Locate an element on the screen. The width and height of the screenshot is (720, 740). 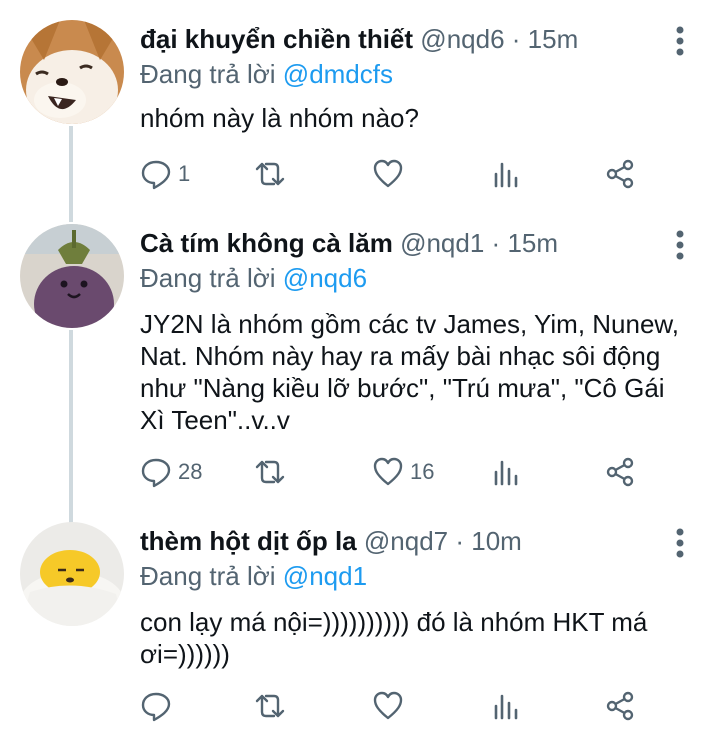
display-name: Cà tím không cà lăm is located at coordinates (266, 243).